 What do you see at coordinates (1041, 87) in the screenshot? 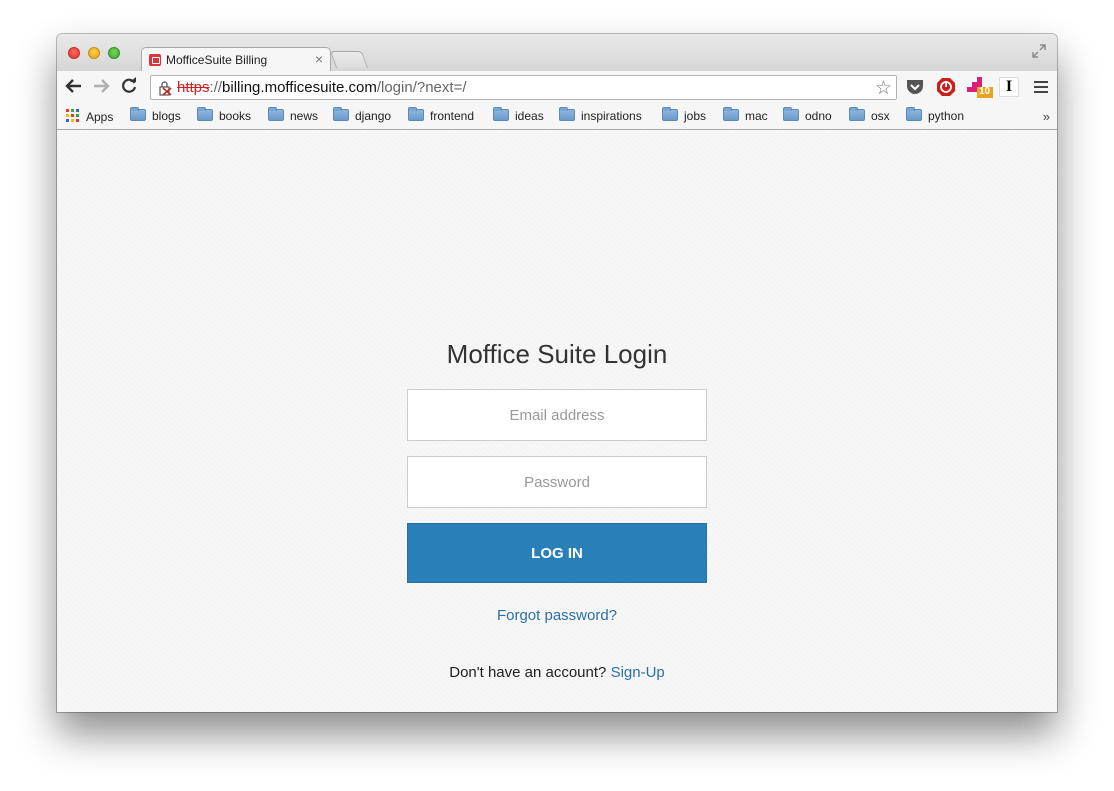
I see `chrome-menu-icon` at bounding box center [1041, 87].